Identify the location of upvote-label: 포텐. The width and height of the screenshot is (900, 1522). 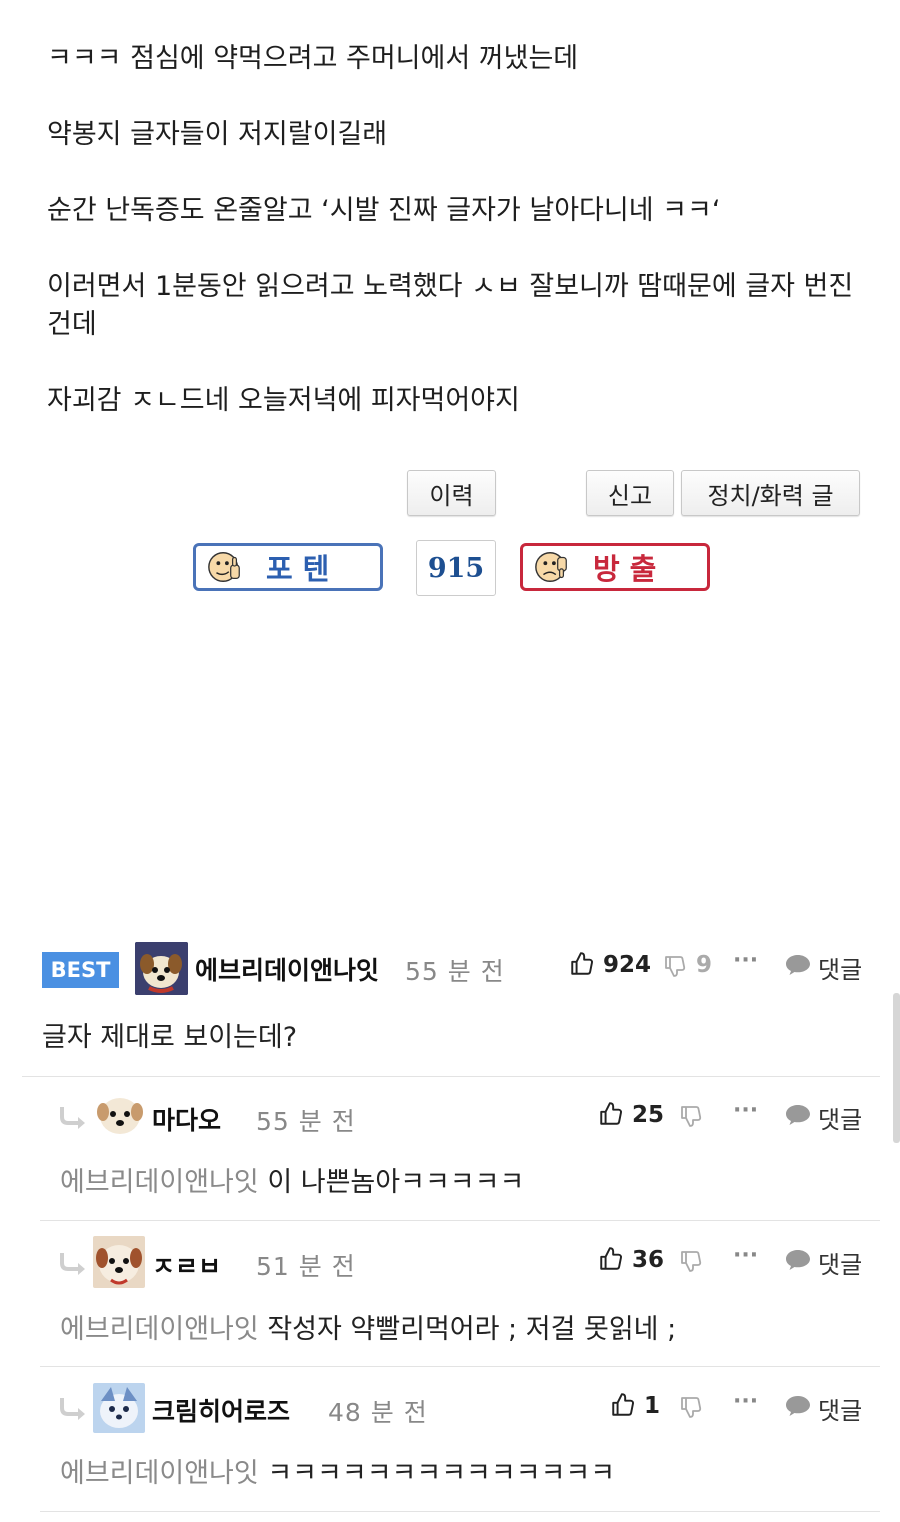
(303, 569).